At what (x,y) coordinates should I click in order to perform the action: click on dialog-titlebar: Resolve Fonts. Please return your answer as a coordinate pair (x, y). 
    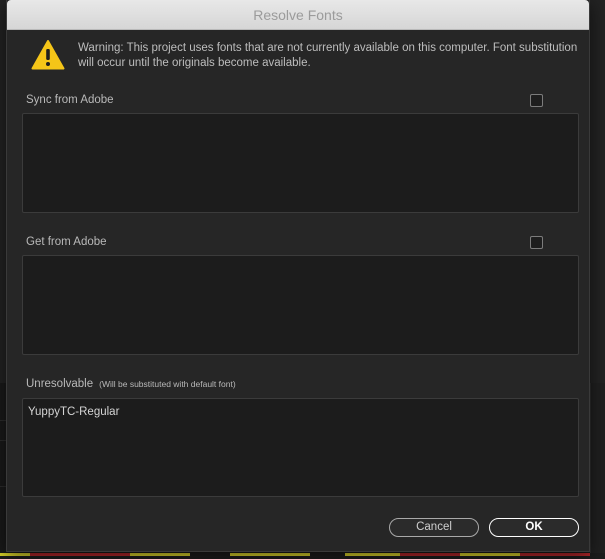
    Looking at the image, I should click on (298, 15).